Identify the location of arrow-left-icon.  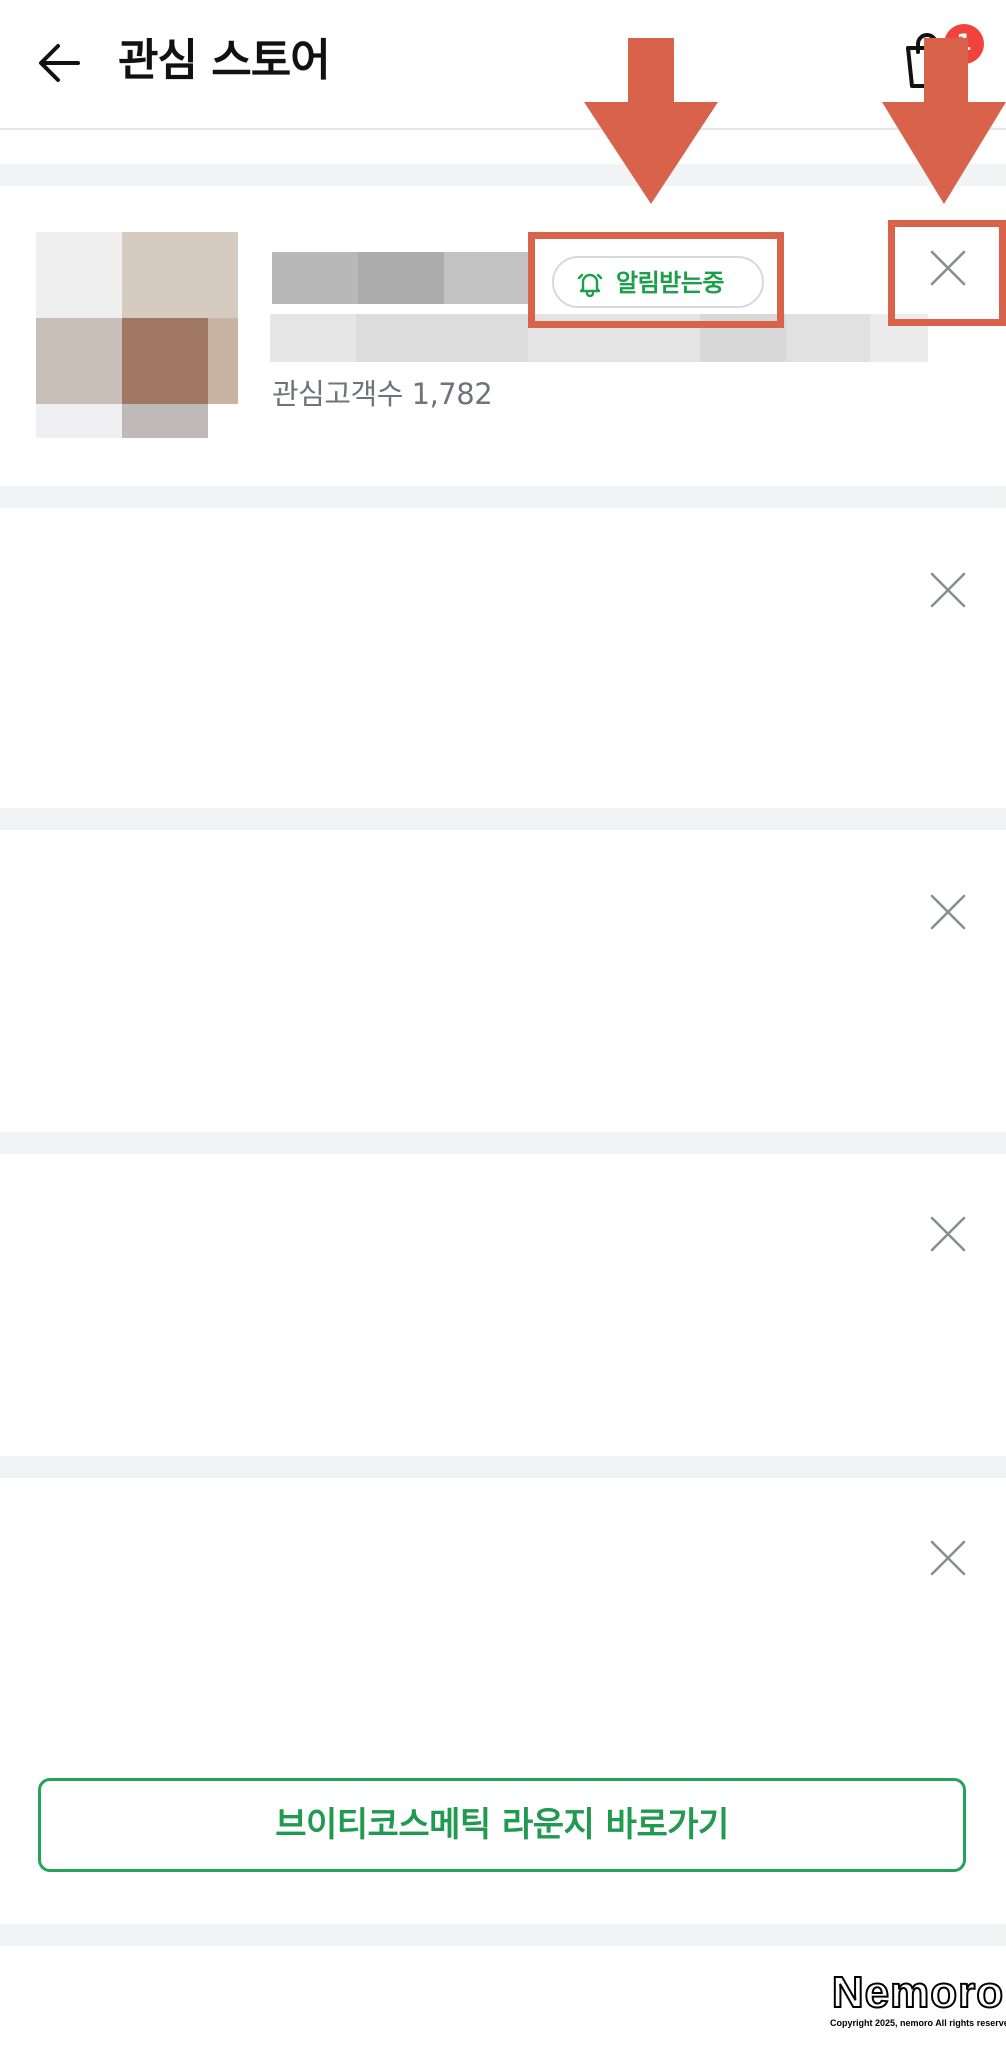
(59, 63).